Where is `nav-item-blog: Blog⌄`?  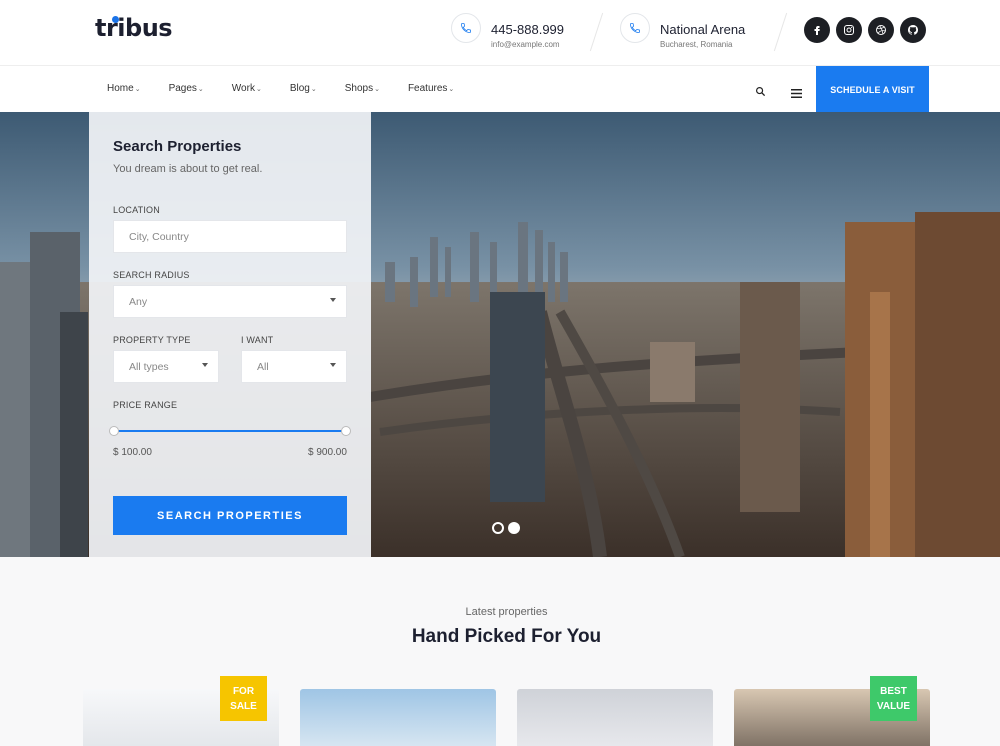 nav-item-blog: Blog⌄ is located at coordinates (303, 88).